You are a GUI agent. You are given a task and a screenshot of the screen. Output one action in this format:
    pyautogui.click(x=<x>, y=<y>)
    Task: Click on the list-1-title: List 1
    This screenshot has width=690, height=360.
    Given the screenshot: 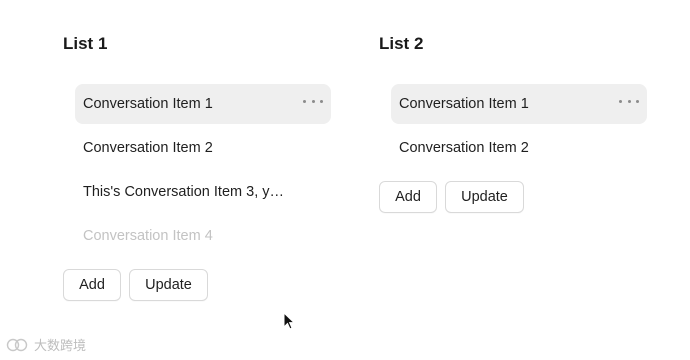 What is the action you would take?
    pyautogui.click(x=85, y=43)
    